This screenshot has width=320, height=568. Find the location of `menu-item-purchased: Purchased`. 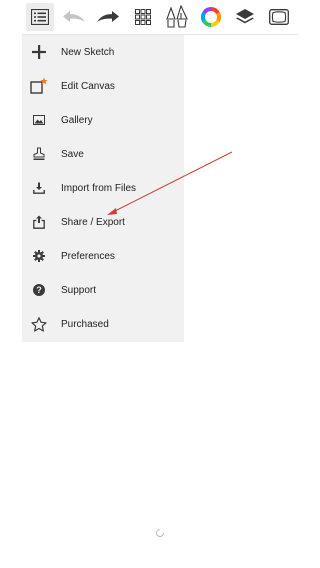

menu-item-purchased: Purchased is located at coordinates (103, 324).